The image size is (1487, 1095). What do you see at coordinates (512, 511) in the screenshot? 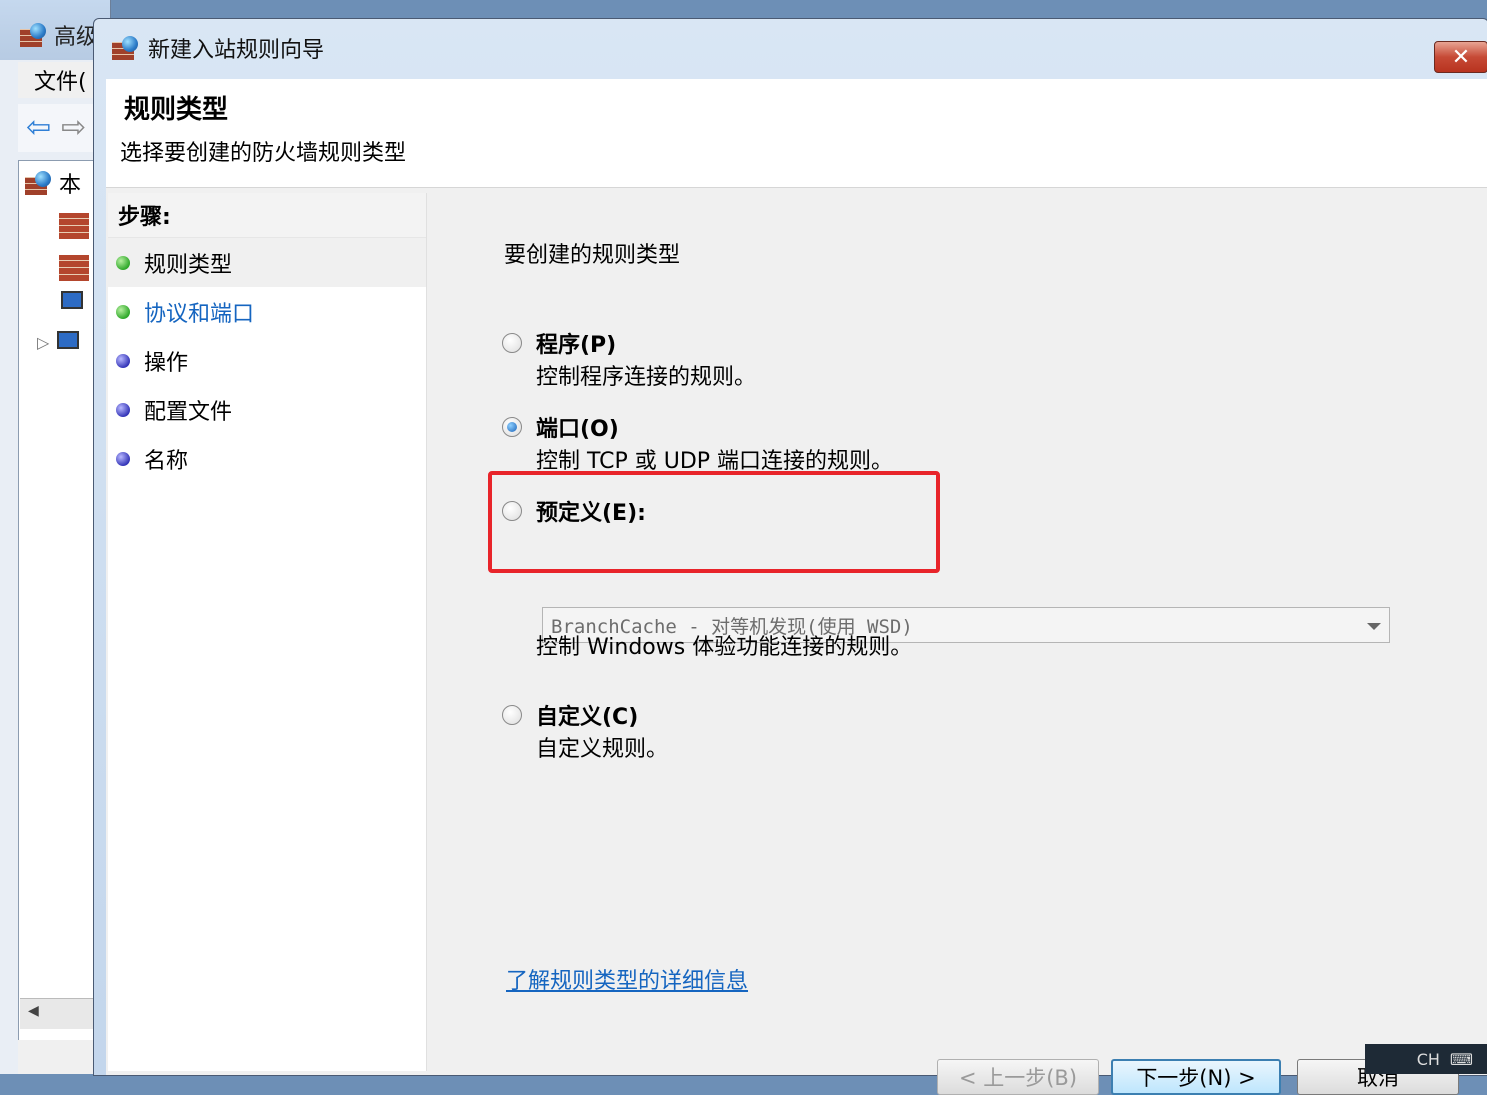
I see `predefined-radio` at bounding box center [512, 511].